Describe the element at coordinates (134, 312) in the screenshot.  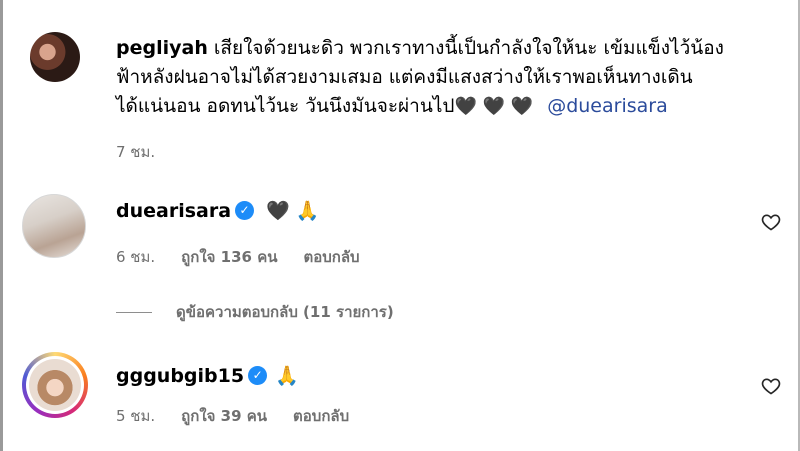
I see `replies-divider` at that location.